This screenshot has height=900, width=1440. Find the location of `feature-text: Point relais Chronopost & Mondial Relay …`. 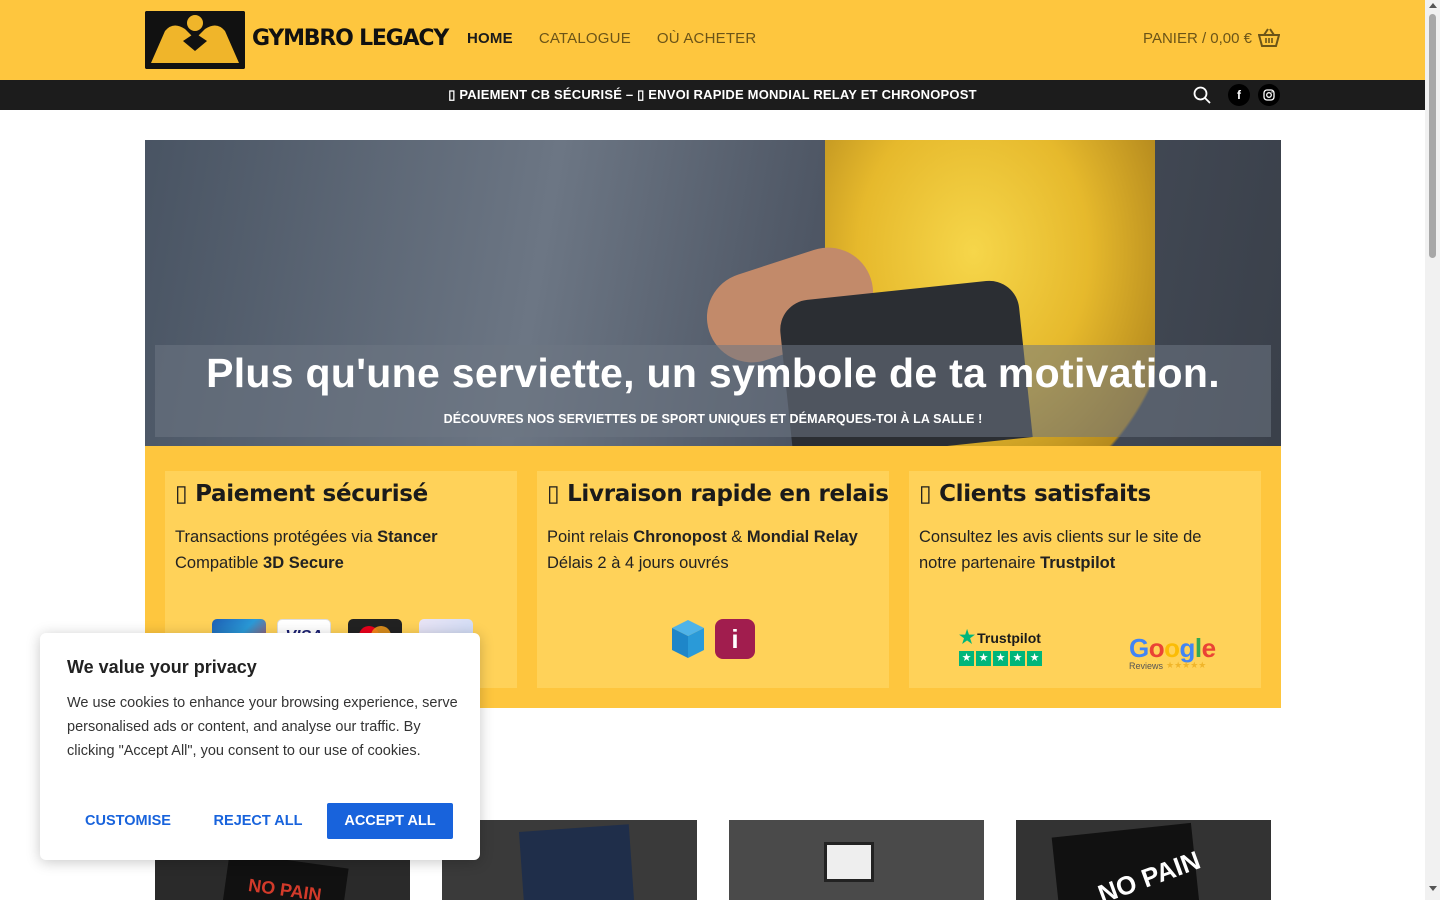

feature-text: Point relais Chronopost & Mondial Relay … is located at coordinates (713, 550).